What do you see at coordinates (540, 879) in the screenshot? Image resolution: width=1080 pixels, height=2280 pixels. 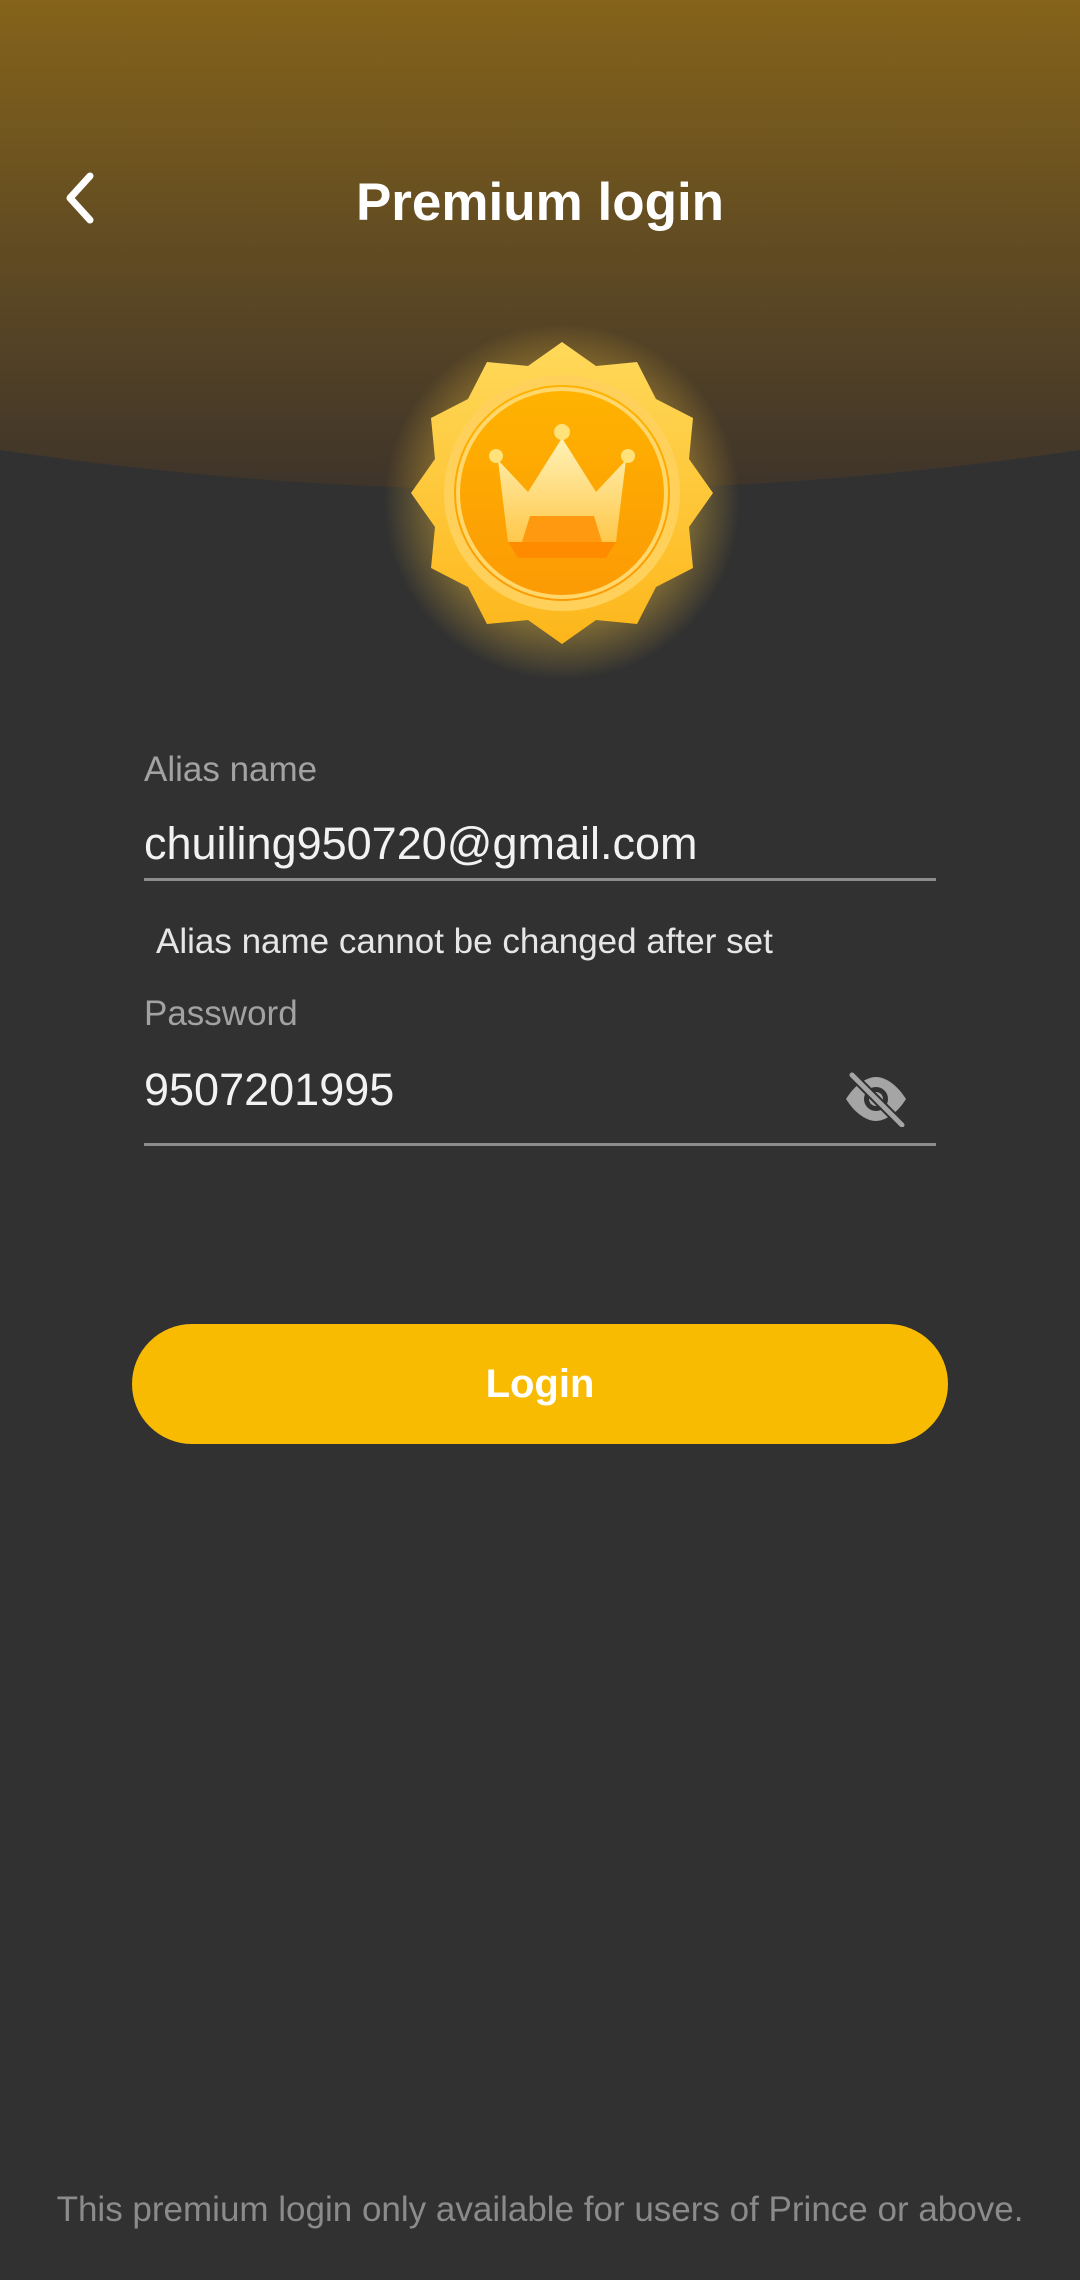 I see `alias-name-underline` at bounding box center [540, 879].